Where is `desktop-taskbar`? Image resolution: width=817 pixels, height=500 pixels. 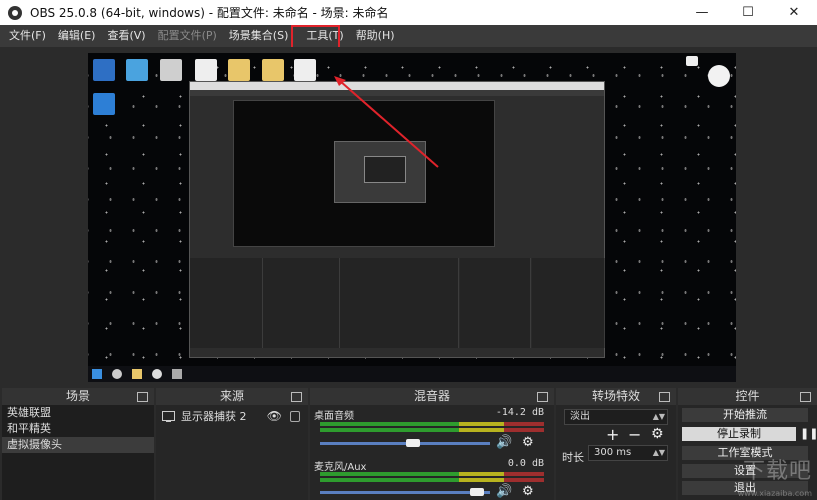
desktop-taskbar is located at coordinates (412, 374).